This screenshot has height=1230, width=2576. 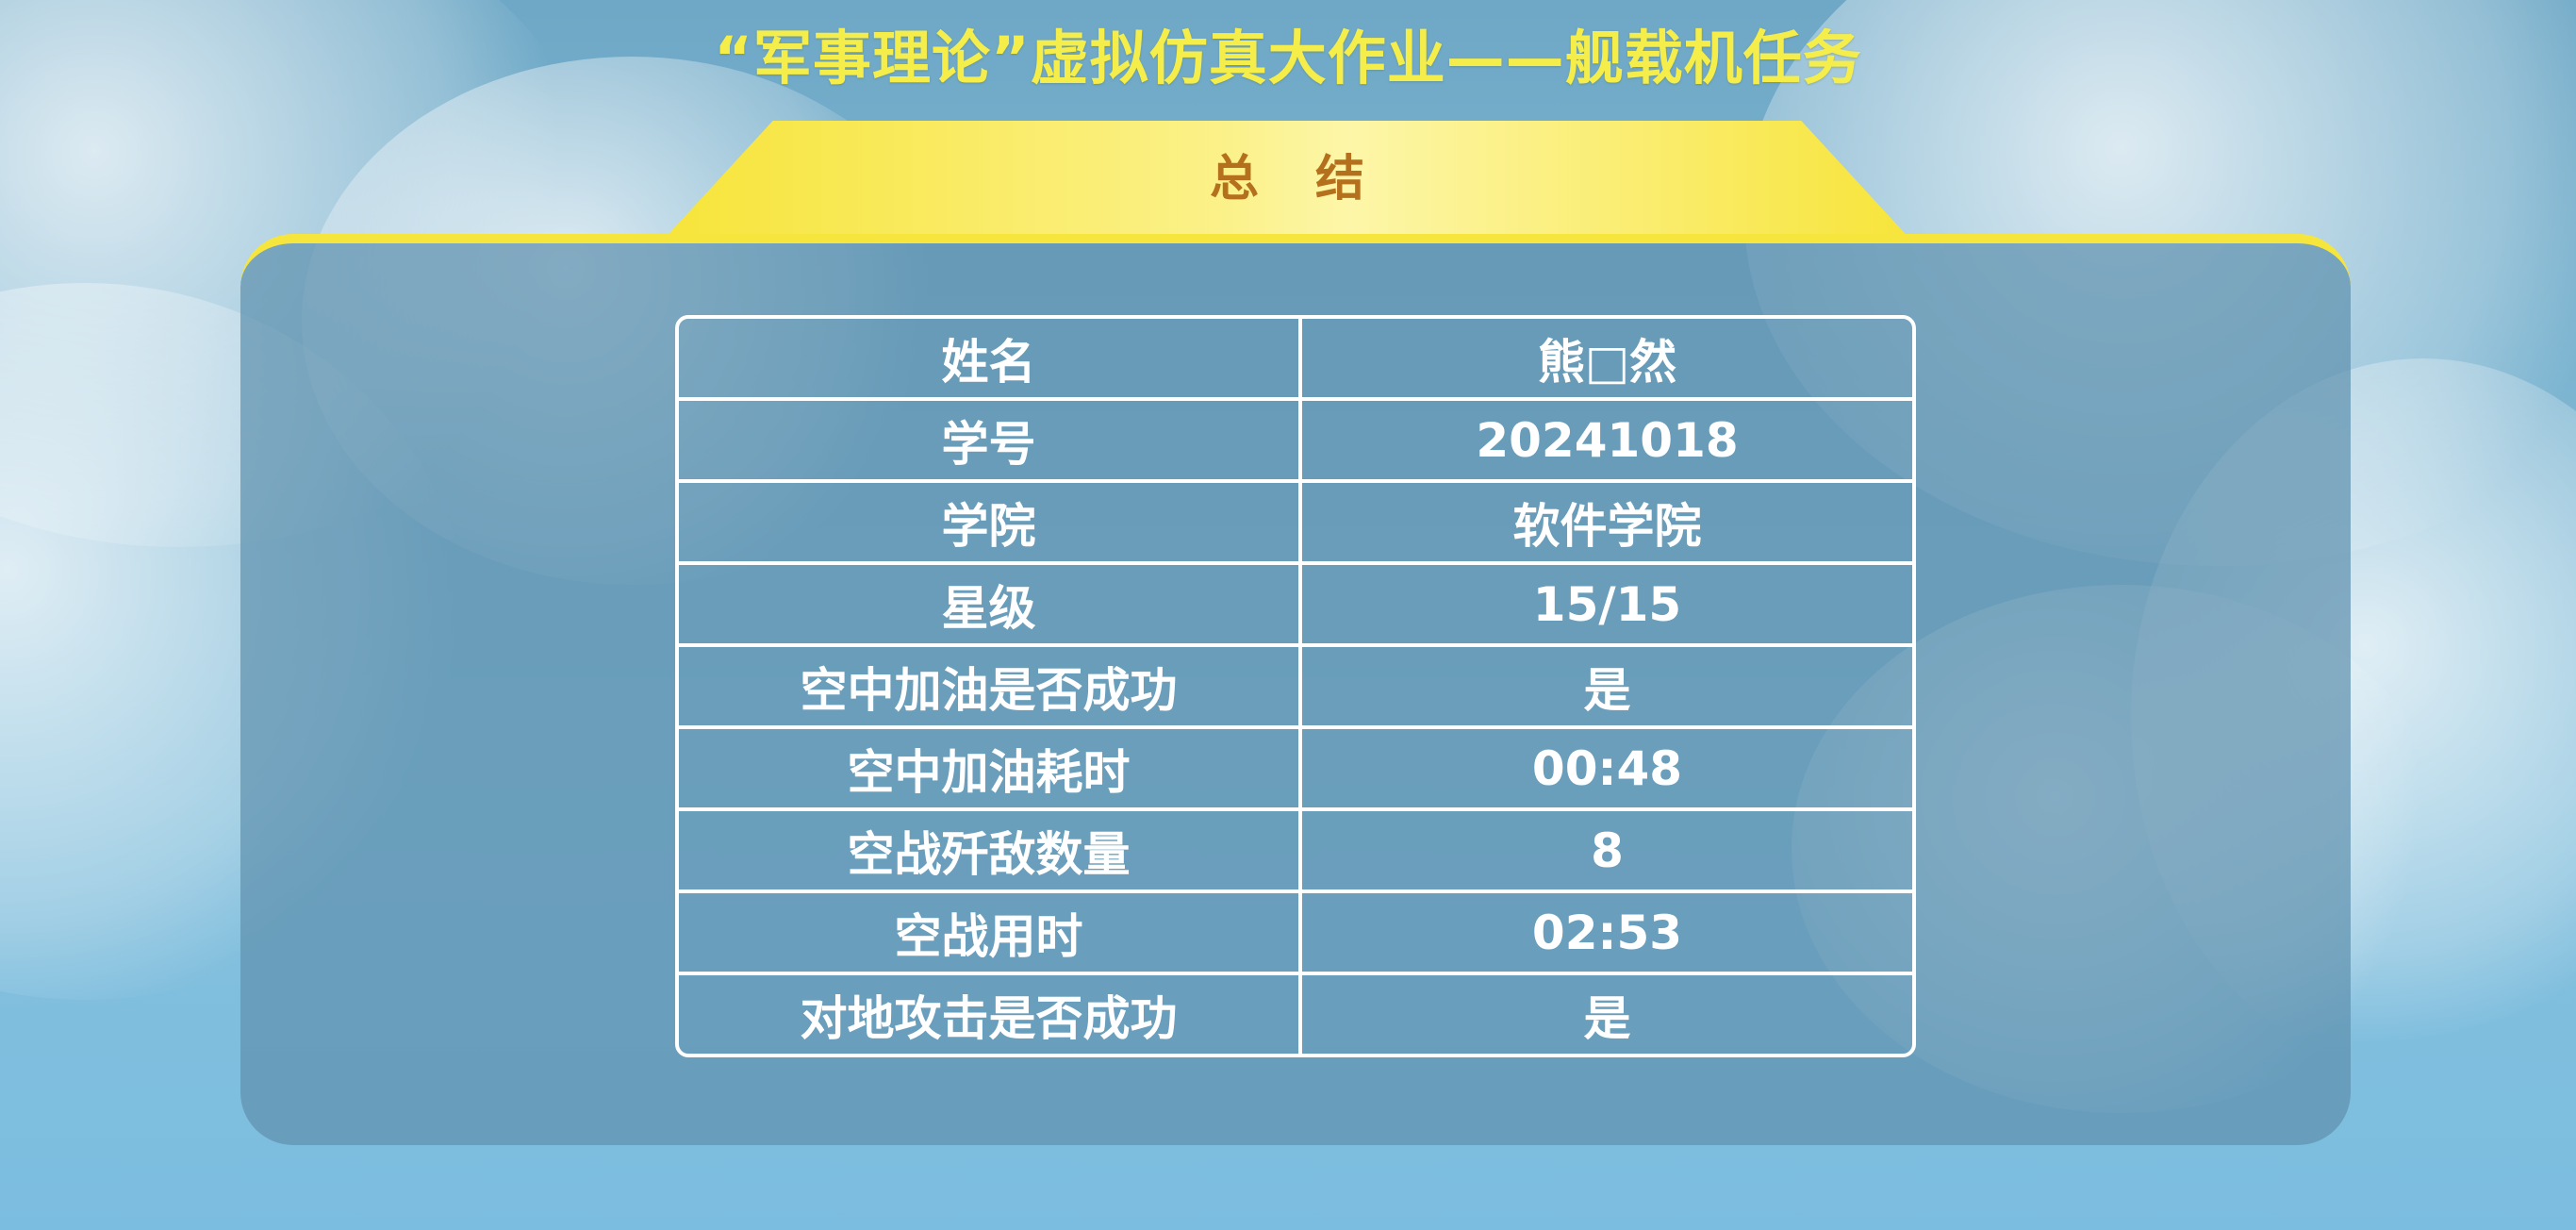 What do you see at coordinates (990, 360) in the screenshot?
I see `row-label-name: 姓名` at bounding box center [990, 360].